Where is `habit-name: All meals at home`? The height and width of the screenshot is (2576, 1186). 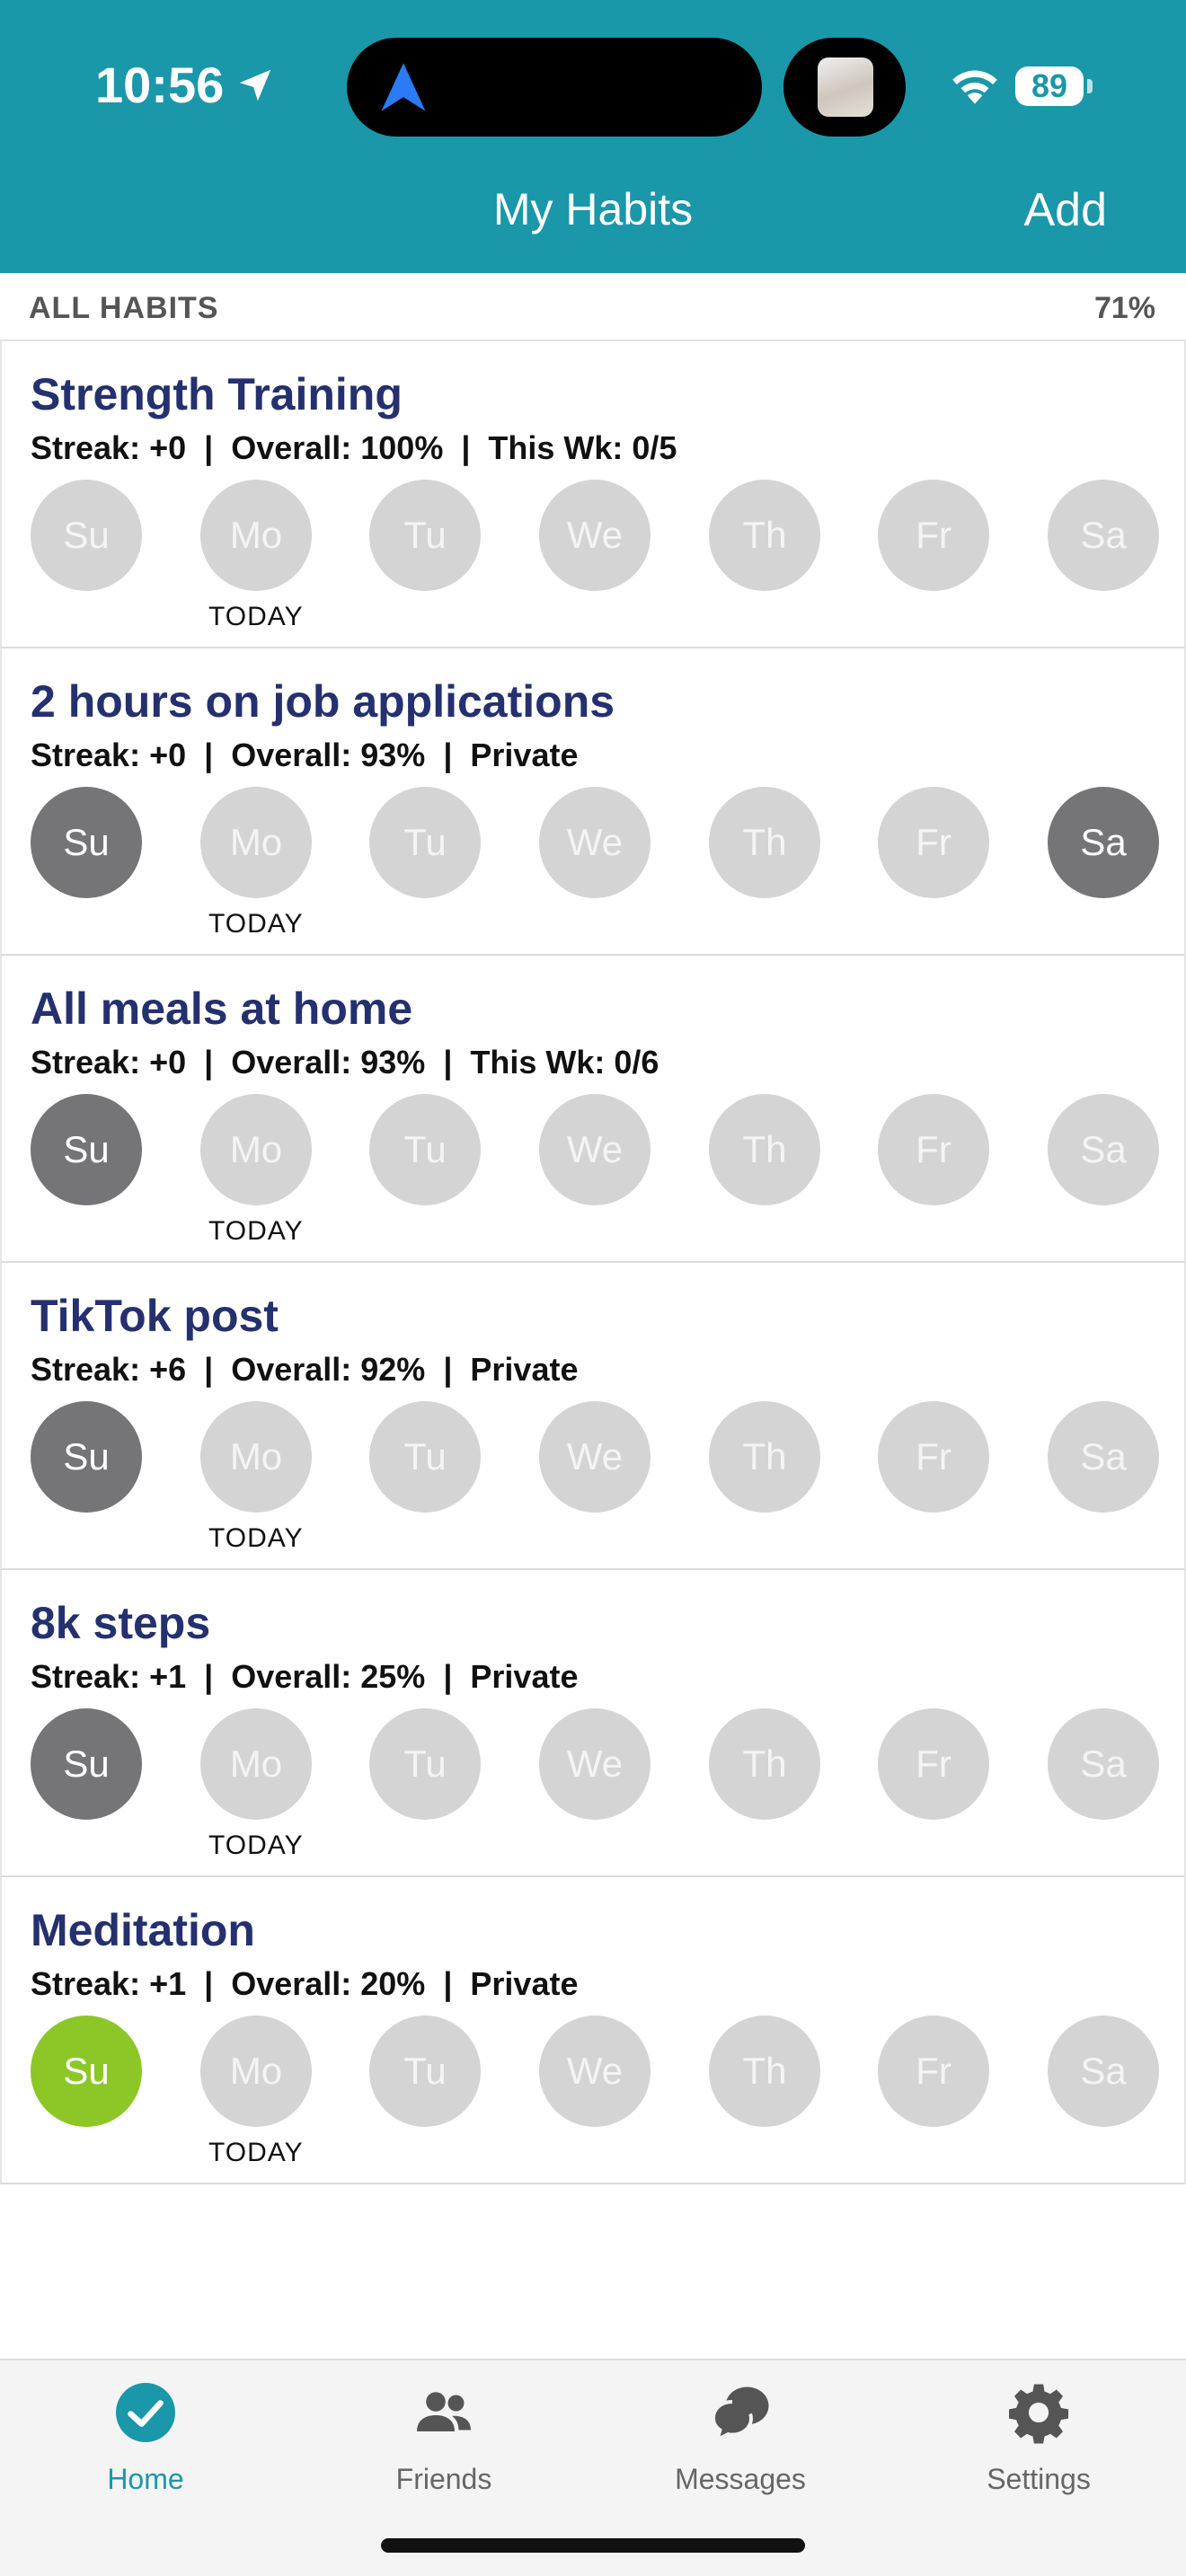 habit-name: All meals at home is located at coordinates (221, 1009).